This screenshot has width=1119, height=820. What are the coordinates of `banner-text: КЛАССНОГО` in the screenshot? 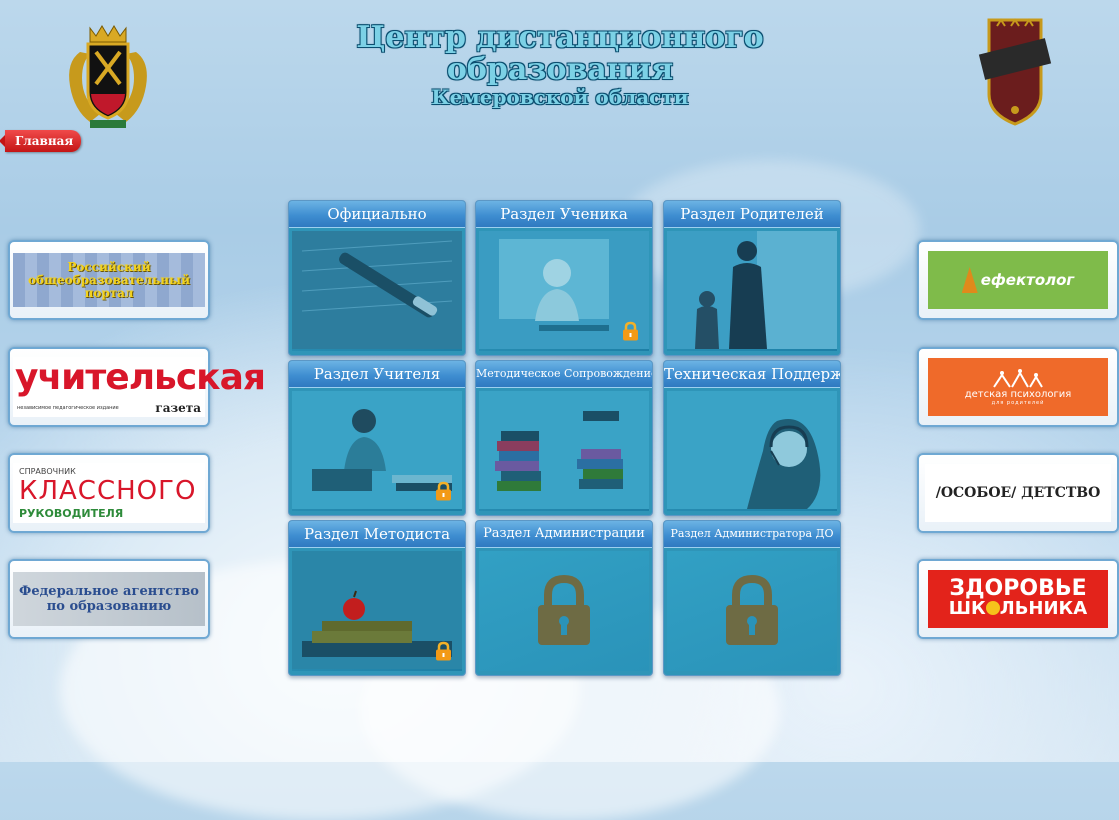 It's located at (108, 491).